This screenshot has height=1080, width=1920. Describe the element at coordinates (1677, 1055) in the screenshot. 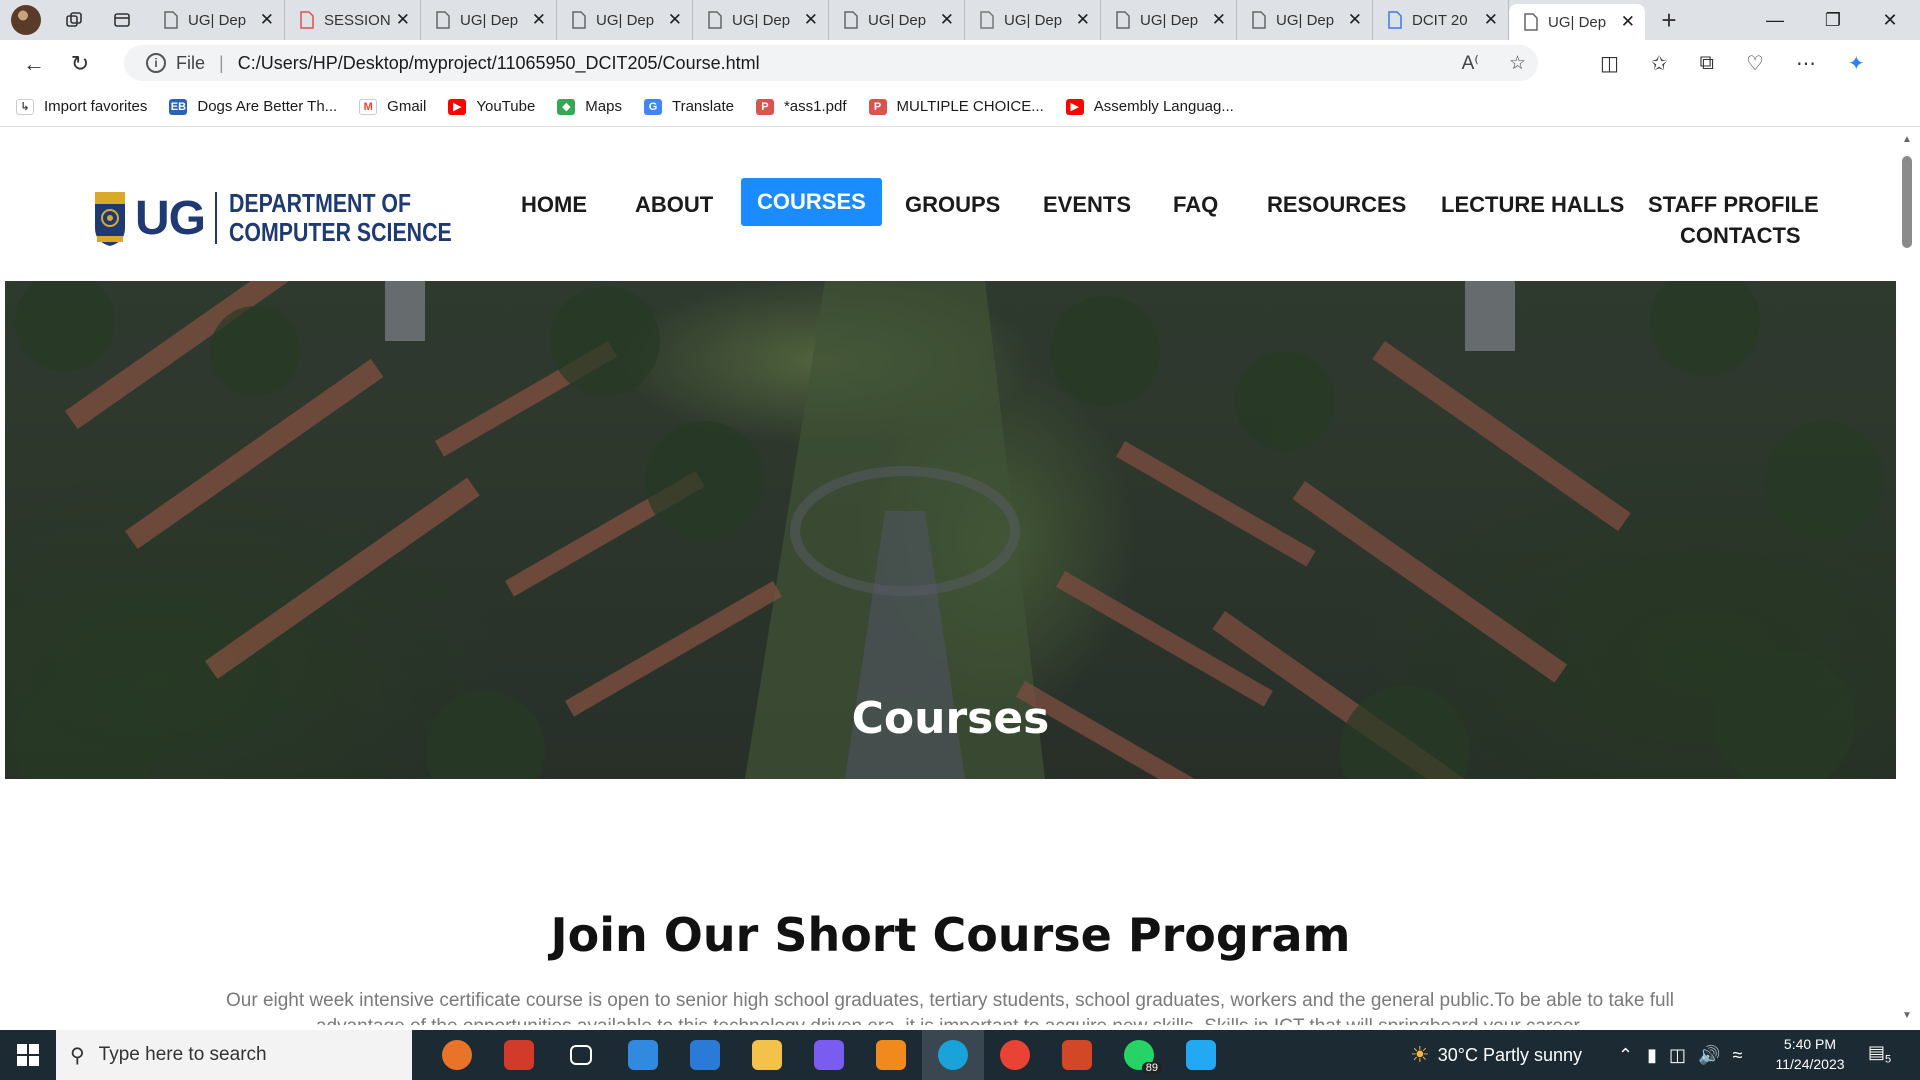

I see `network-icon: ◫` at that location.